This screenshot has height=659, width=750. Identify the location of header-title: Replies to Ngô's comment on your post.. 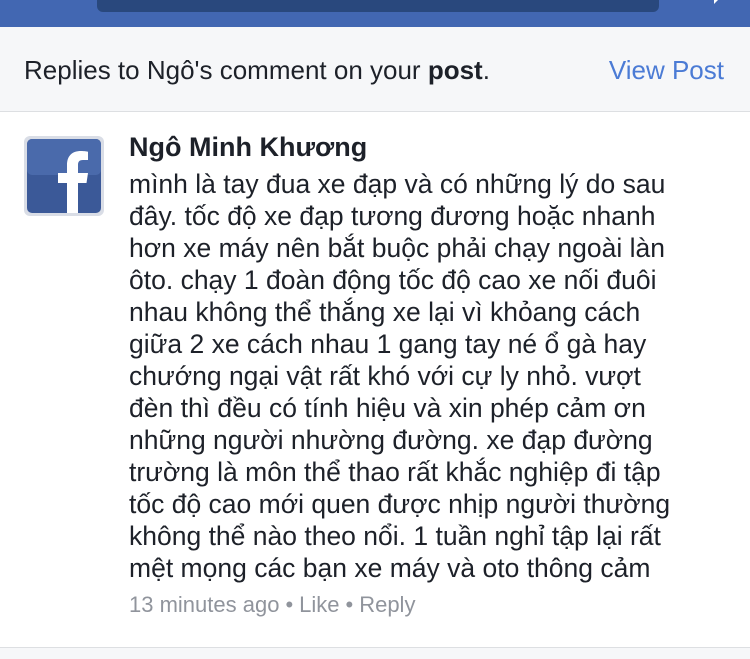
(257, 70).